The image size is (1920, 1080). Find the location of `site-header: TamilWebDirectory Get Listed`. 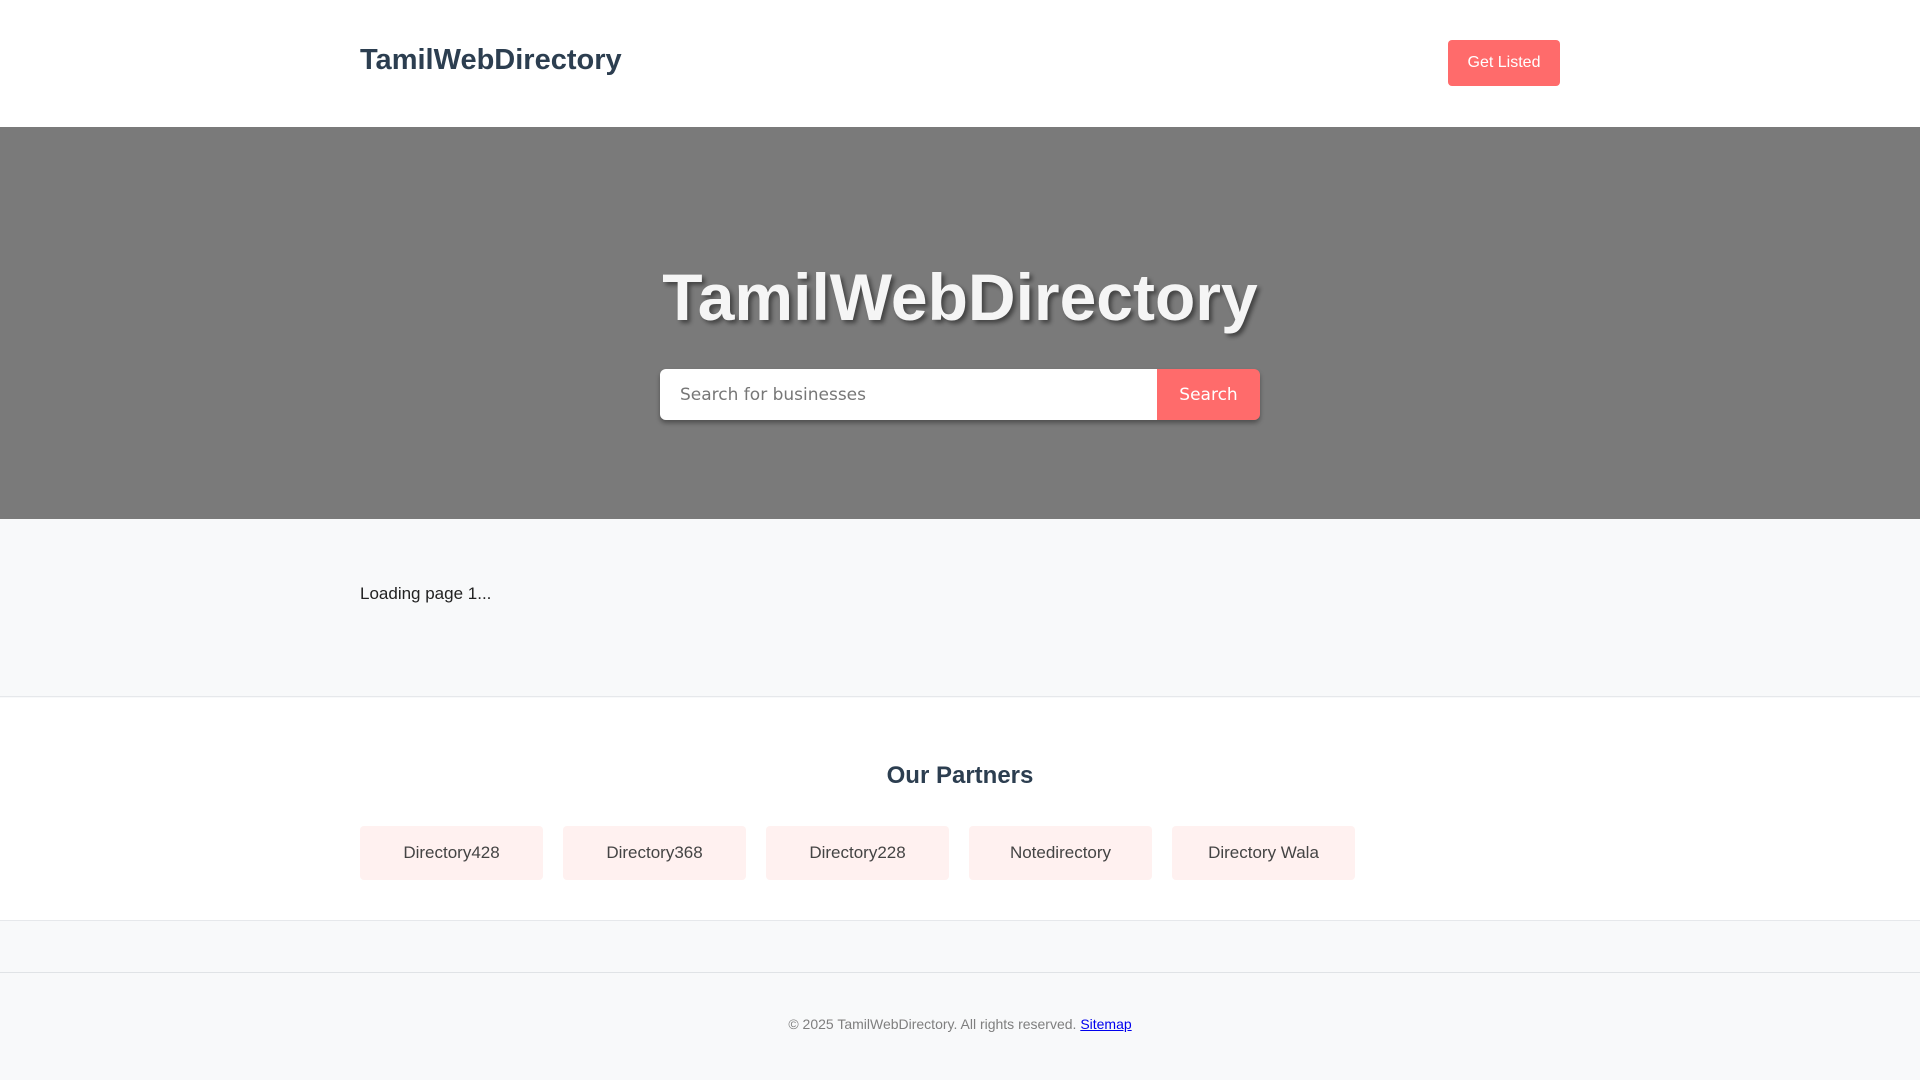

site-header: TamilWebDirectory Get Listed is located at coordinates (960, 63).